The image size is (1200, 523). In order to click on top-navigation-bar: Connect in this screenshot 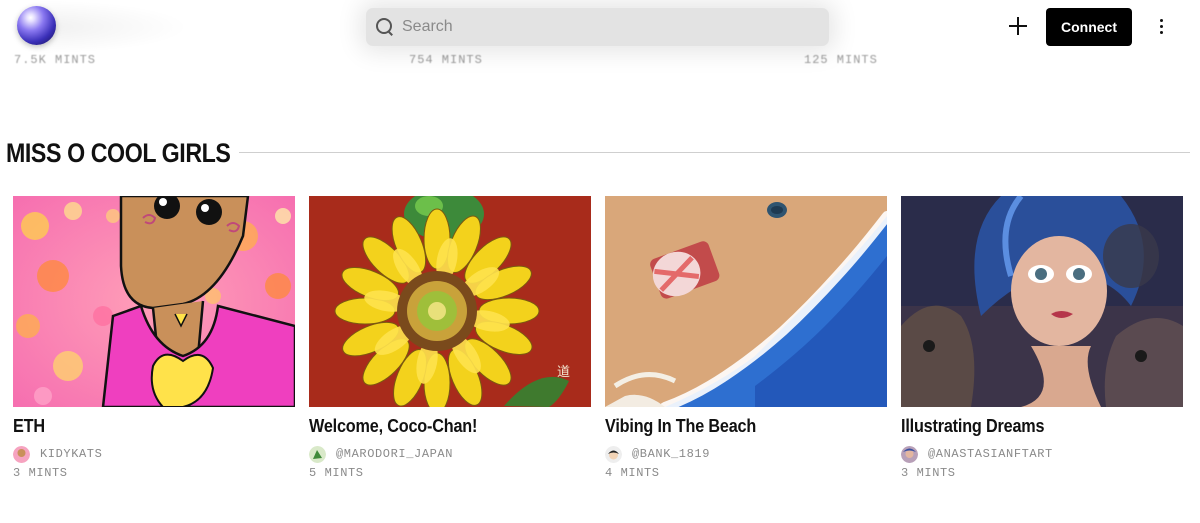, I will do `click(600, 27)`.